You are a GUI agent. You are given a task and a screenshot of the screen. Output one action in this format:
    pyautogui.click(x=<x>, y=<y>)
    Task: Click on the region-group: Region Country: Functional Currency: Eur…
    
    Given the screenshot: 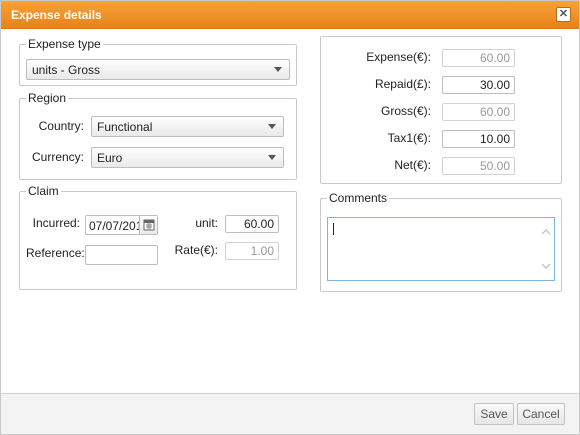 What is the action you would take?
    pyautogui.click(x=158, y=135)
    